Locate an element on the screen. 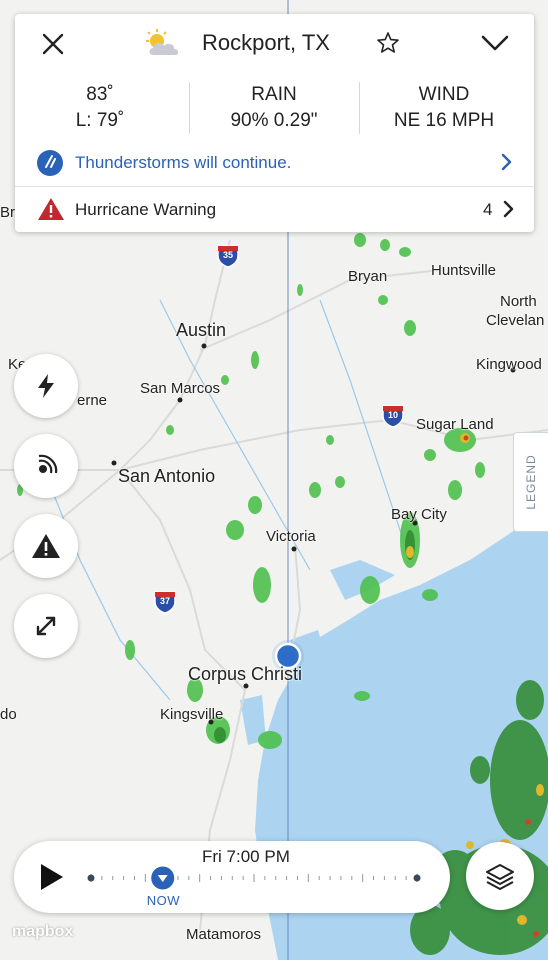 The width and height of the screenshot is (548, 960). city-bay-city: Bay City is located at coordinates (419, 514).